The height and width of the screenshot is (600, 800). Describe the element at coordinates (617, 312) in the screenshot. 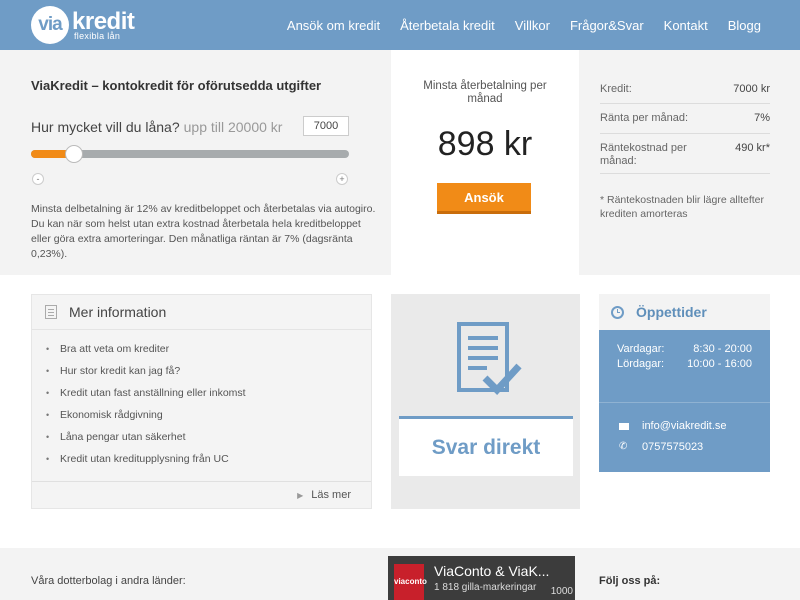

I see `clock-icon` at that location.